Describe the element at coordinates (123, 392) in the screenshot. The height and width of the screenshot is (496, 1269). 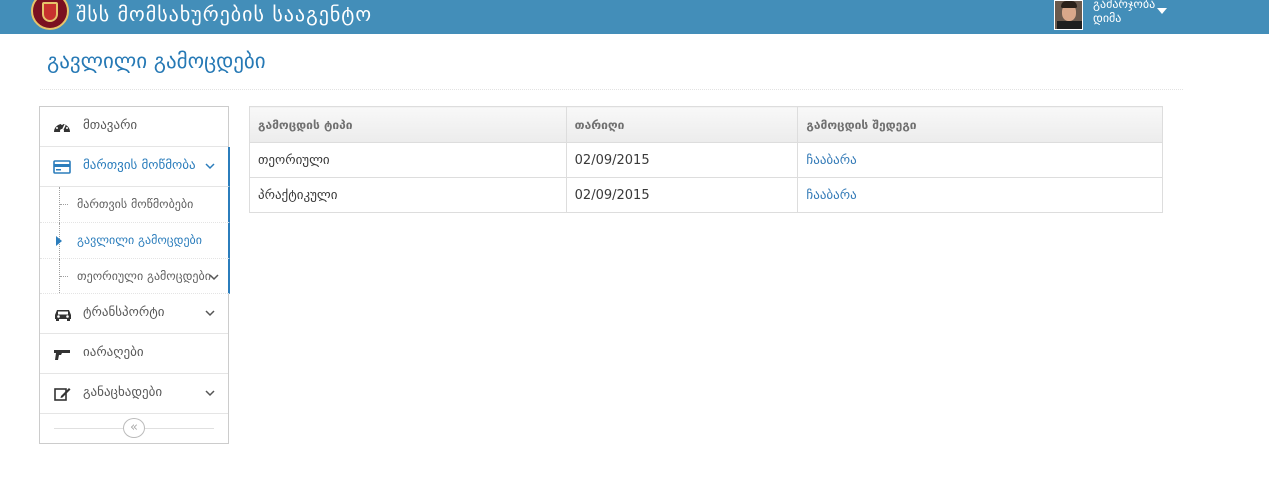
I see `sidebar-item-label: განაცხადები` at that location.